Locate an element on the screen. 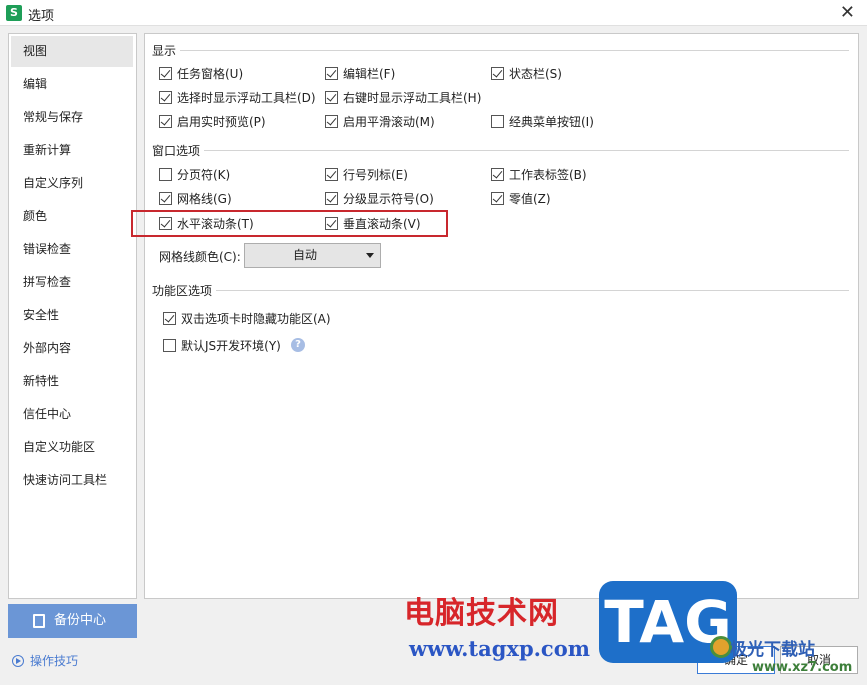 This screenshot has height=685, width=867. checkbox-label: 编辑栏(F) is located at coordinates (369, 74).